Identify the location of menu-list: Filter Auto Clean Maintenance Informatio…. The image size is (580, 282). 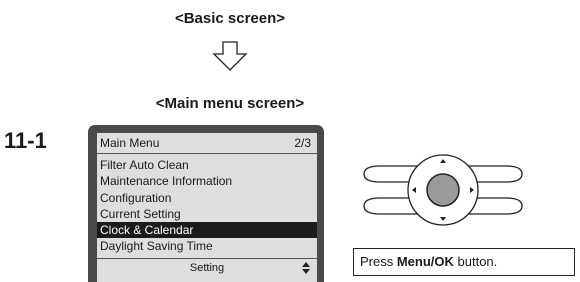
(207, 206).